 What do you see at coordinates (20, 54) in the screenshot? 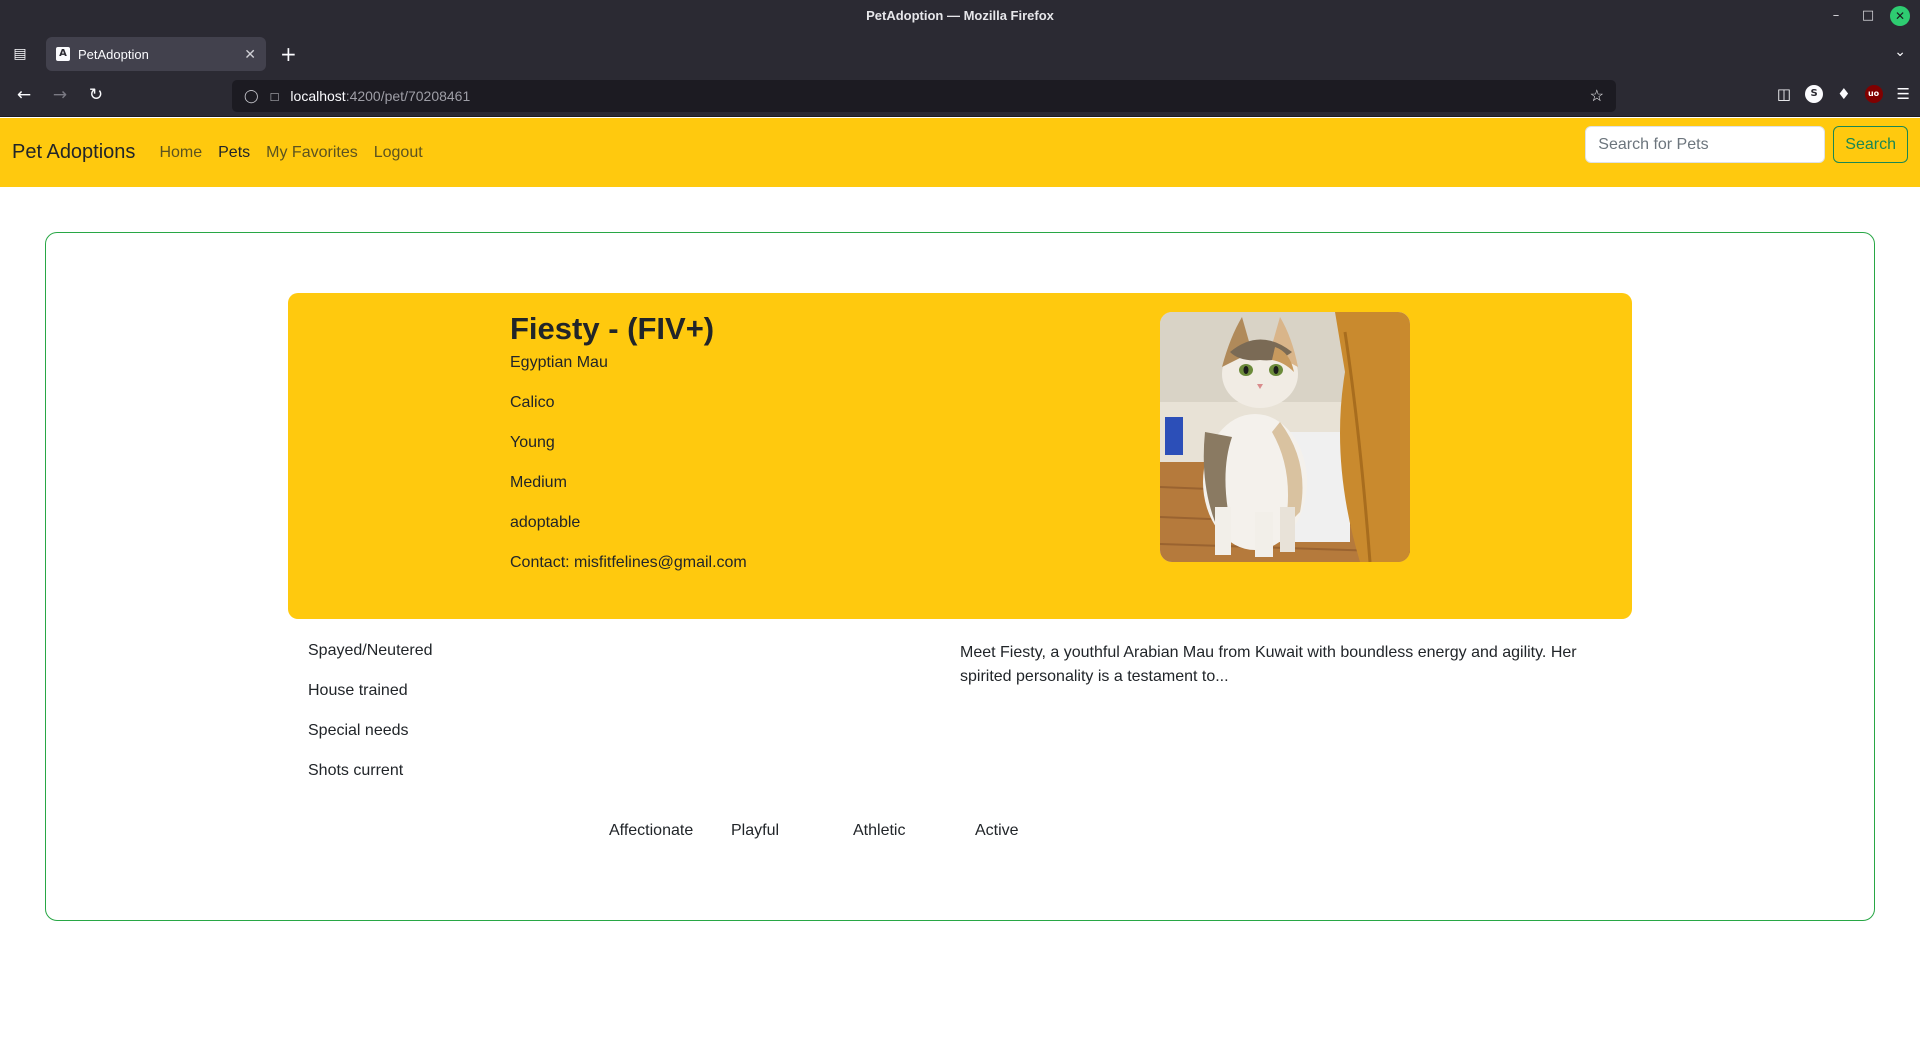
I see `firefox-view-icon: ▤` at bounding box center [20, 54].